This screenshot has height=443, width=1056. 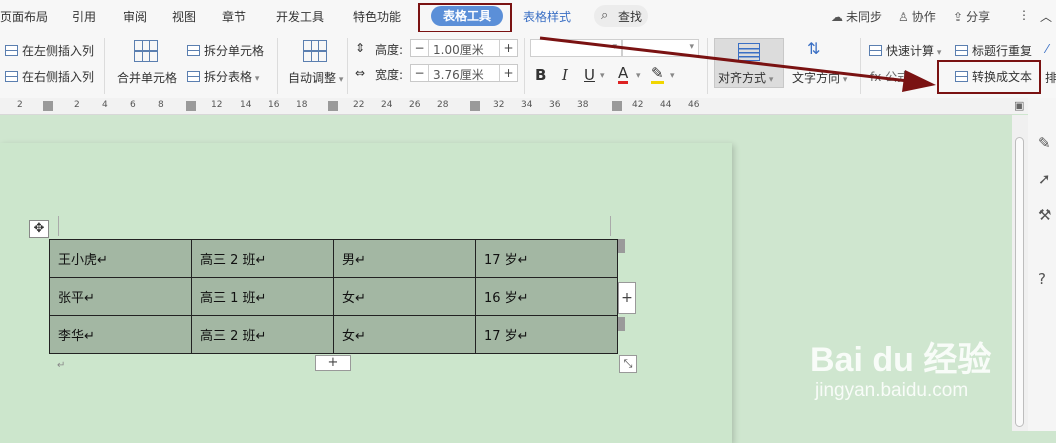 What do you see at coordinates (627, 298) in the screenshot?
I see `add-column-button: +` at bounding box center [627, 298].